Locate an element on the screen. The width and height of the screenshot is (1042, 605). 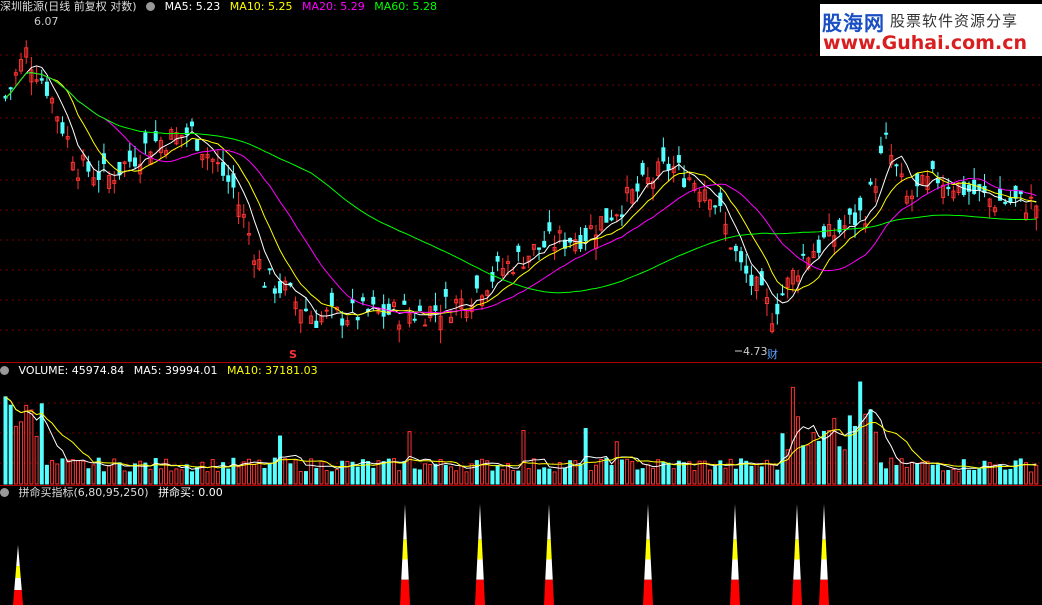
guhai-watermark-logo: 股海网 股票软件资源分享 www.Guhai.com.cn is located at coordinates (931, 30).